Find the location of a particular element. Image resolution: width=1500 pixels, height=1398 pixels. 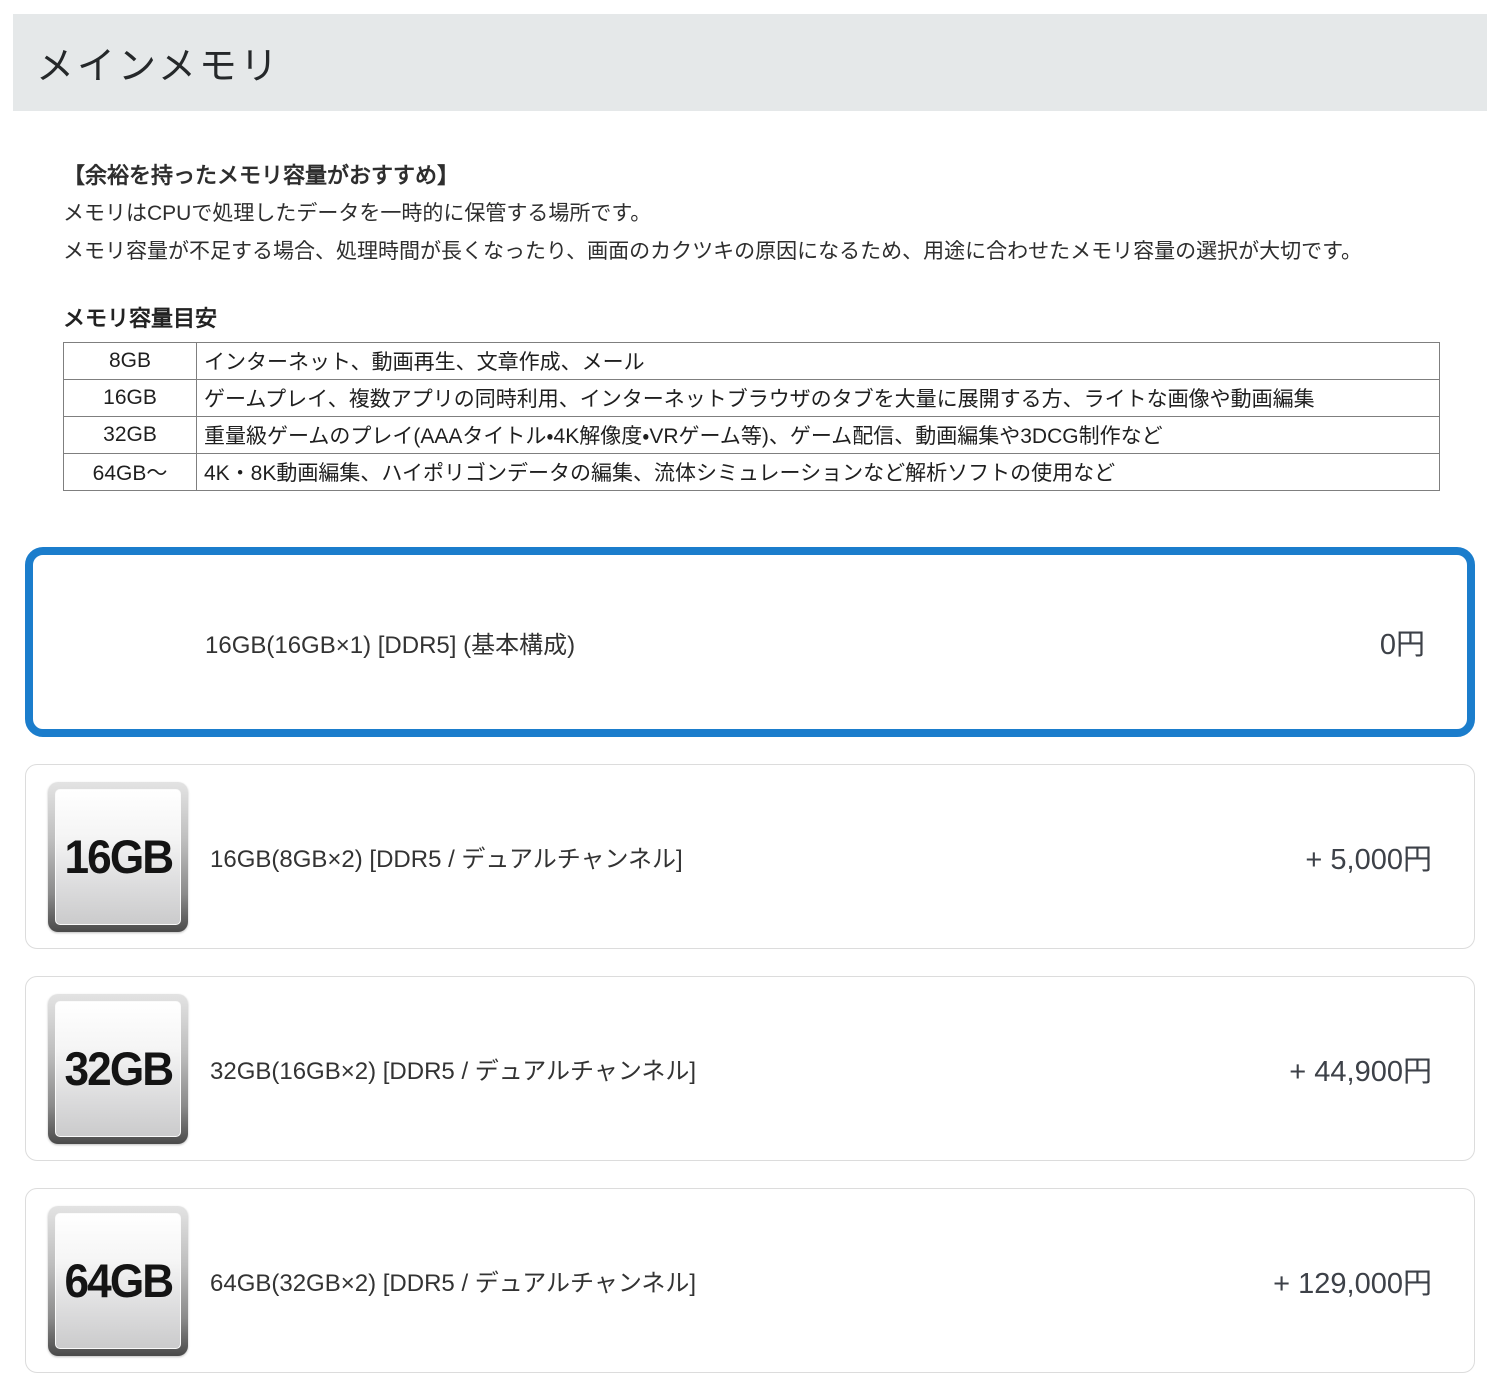

option-price: 0円 is located at coordinates (1402, 645).